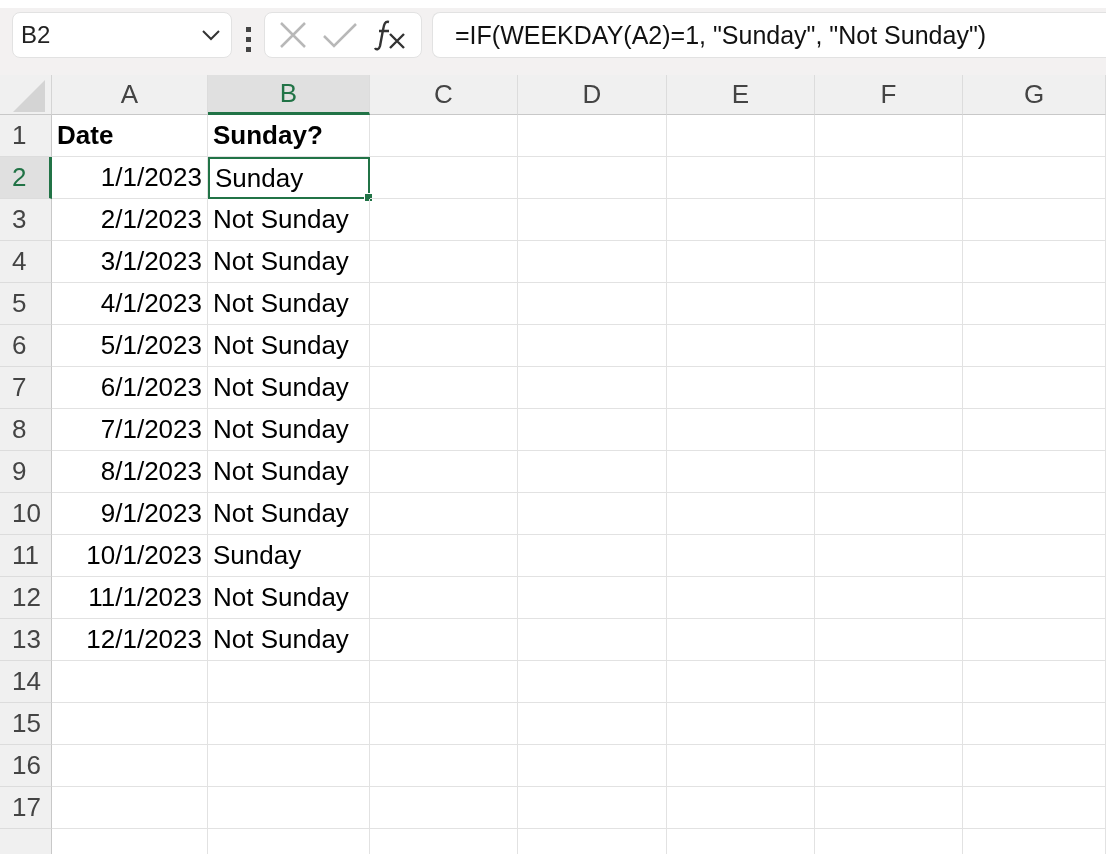 Image resolution: width=1106 pixels, height=854 pixels. Describe the element at coordinates (444, 95) in the screenshot. I see `column-header: C` at that location.